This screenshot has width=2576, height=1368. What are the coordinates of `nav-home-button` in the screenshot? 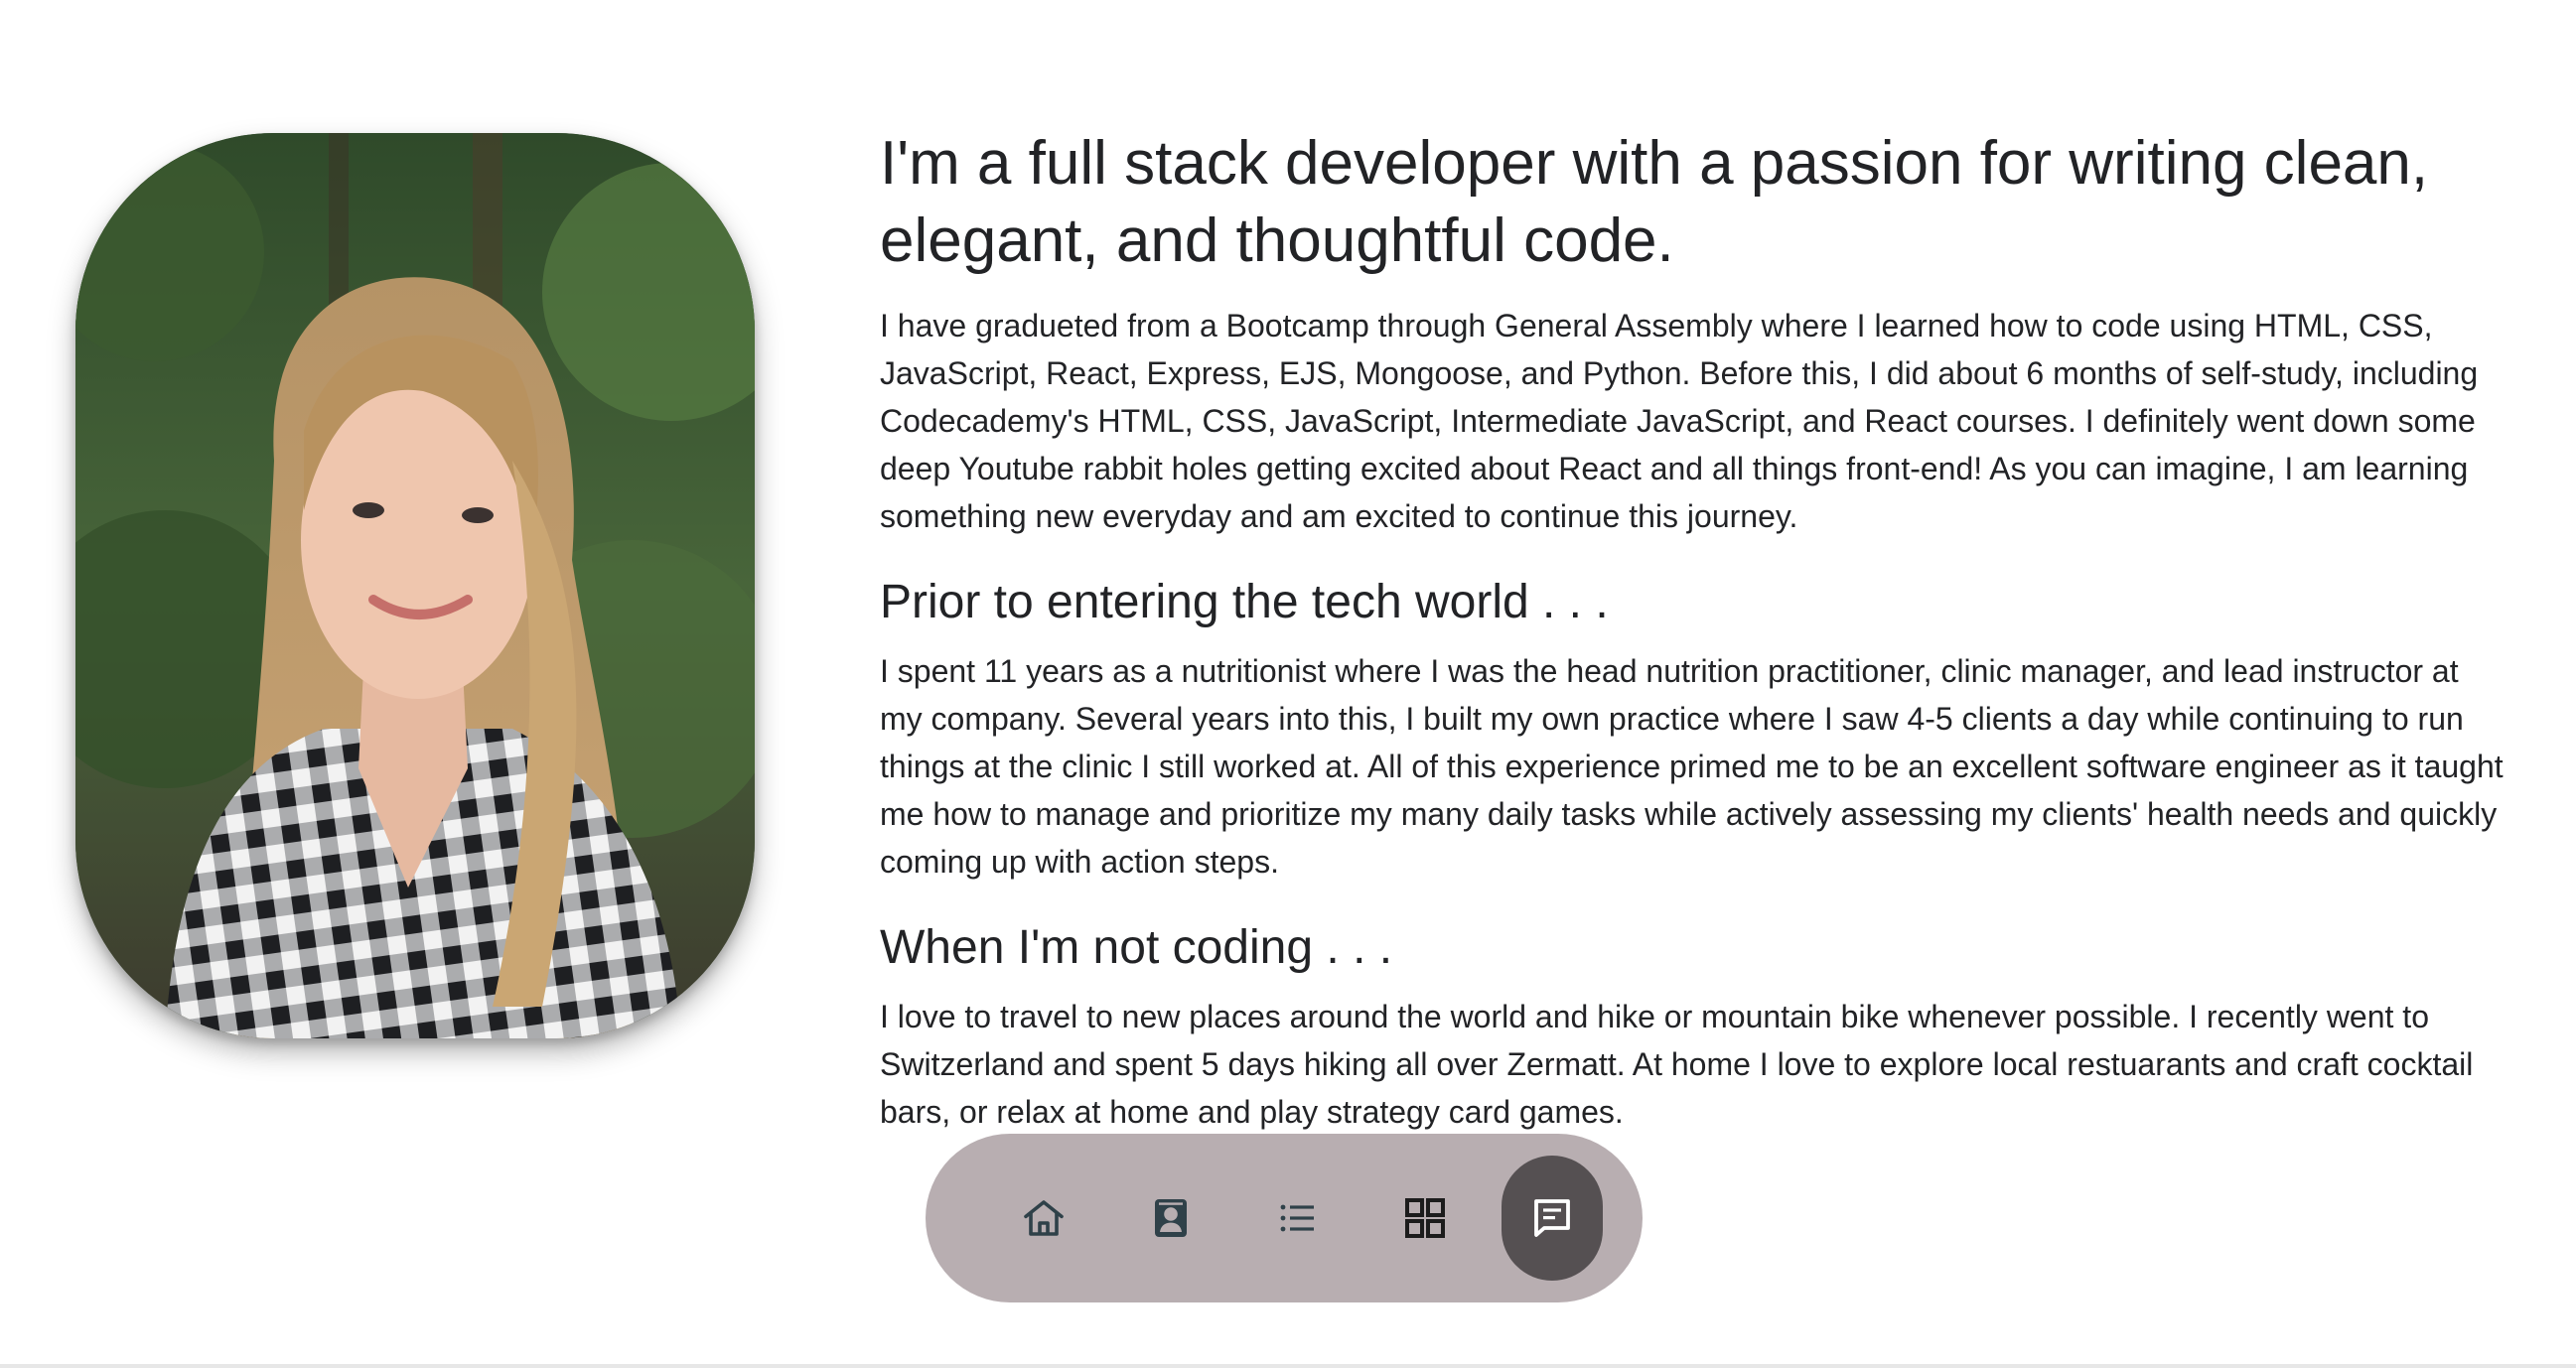 It's located at (1044, 1218).